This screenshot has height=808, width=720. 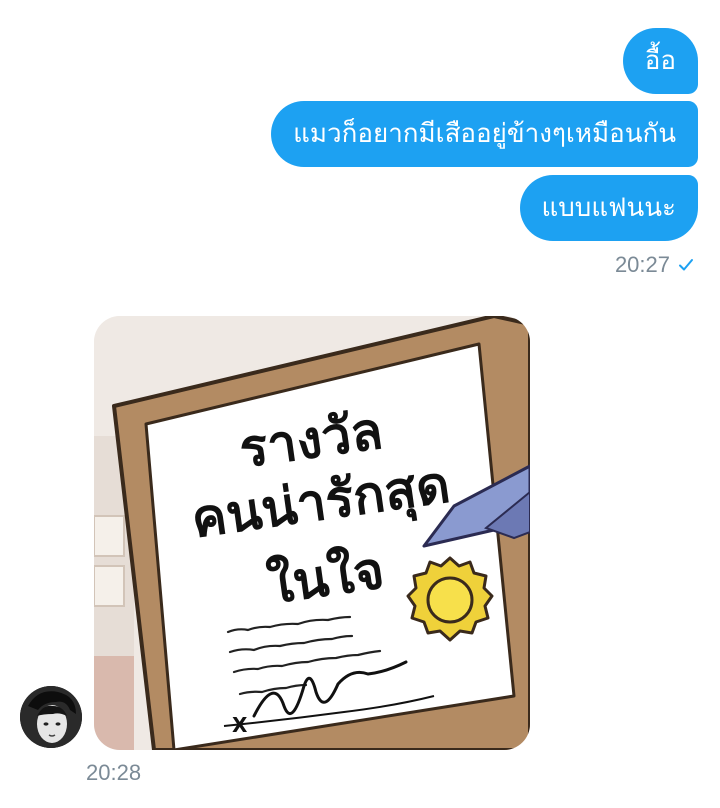 I want to click on sent-timestamp: 20:27, so click(x=654, y=265).